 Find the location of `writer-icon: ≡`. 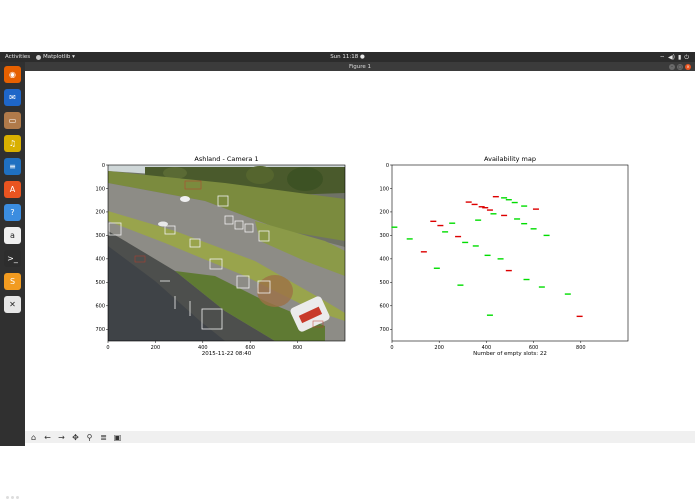

writer-icon: ≡ is located at coordinates (12, 166).